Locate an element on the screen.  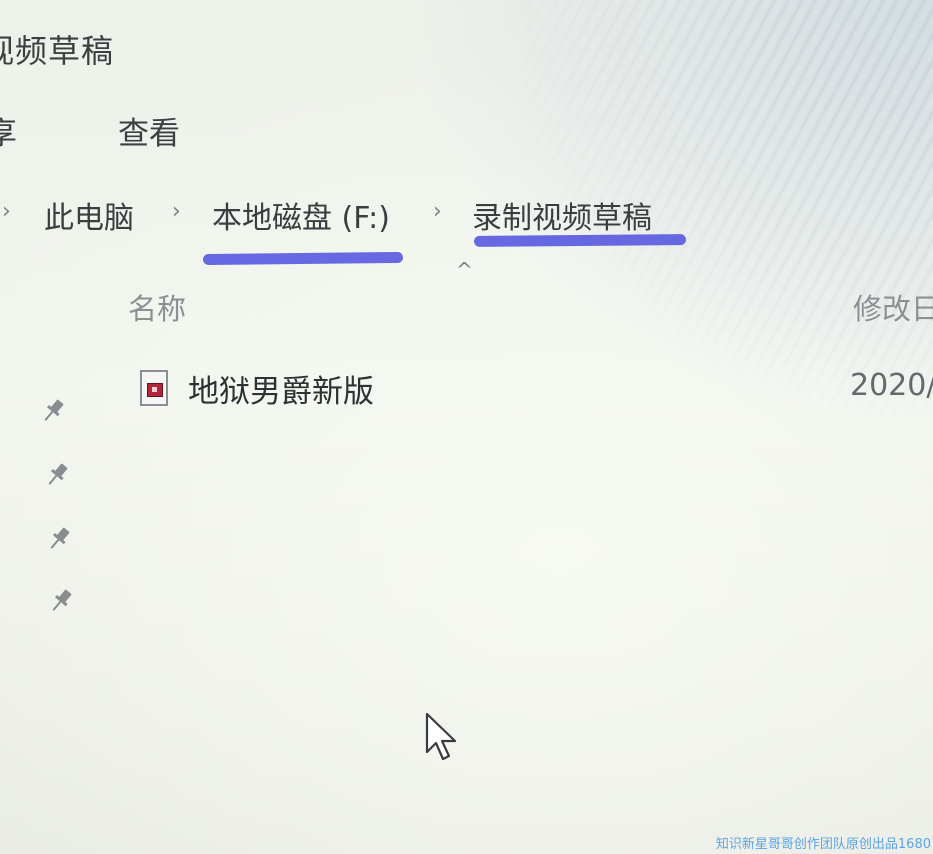
watermark: 知识新星哥哥创作团队原创出品1680 is located at coordinates (823, 844).